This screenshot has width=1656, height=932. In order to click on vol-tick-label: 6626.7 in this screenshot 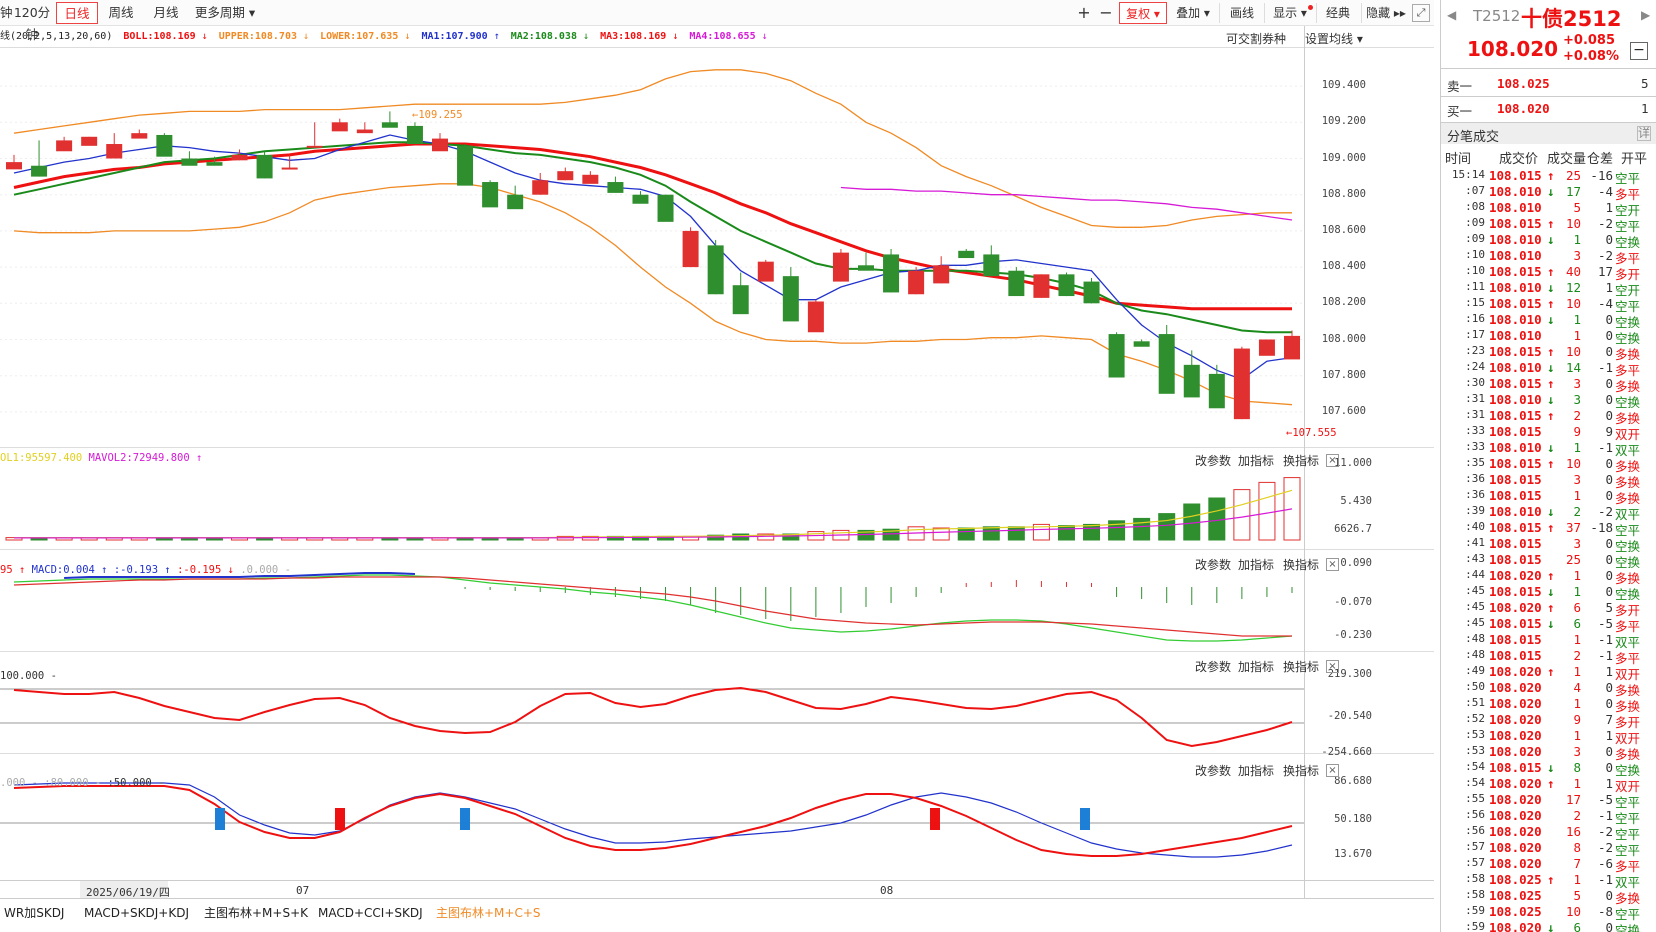, I will do `click(1353, 529)`.